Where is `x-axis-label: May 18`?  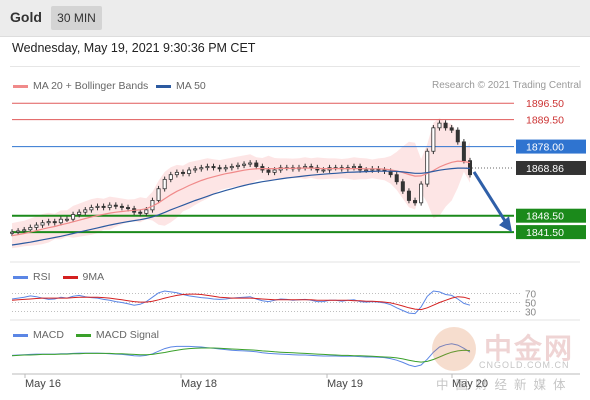 x-axis-label: May 18 is located at coordinates (199, 384).